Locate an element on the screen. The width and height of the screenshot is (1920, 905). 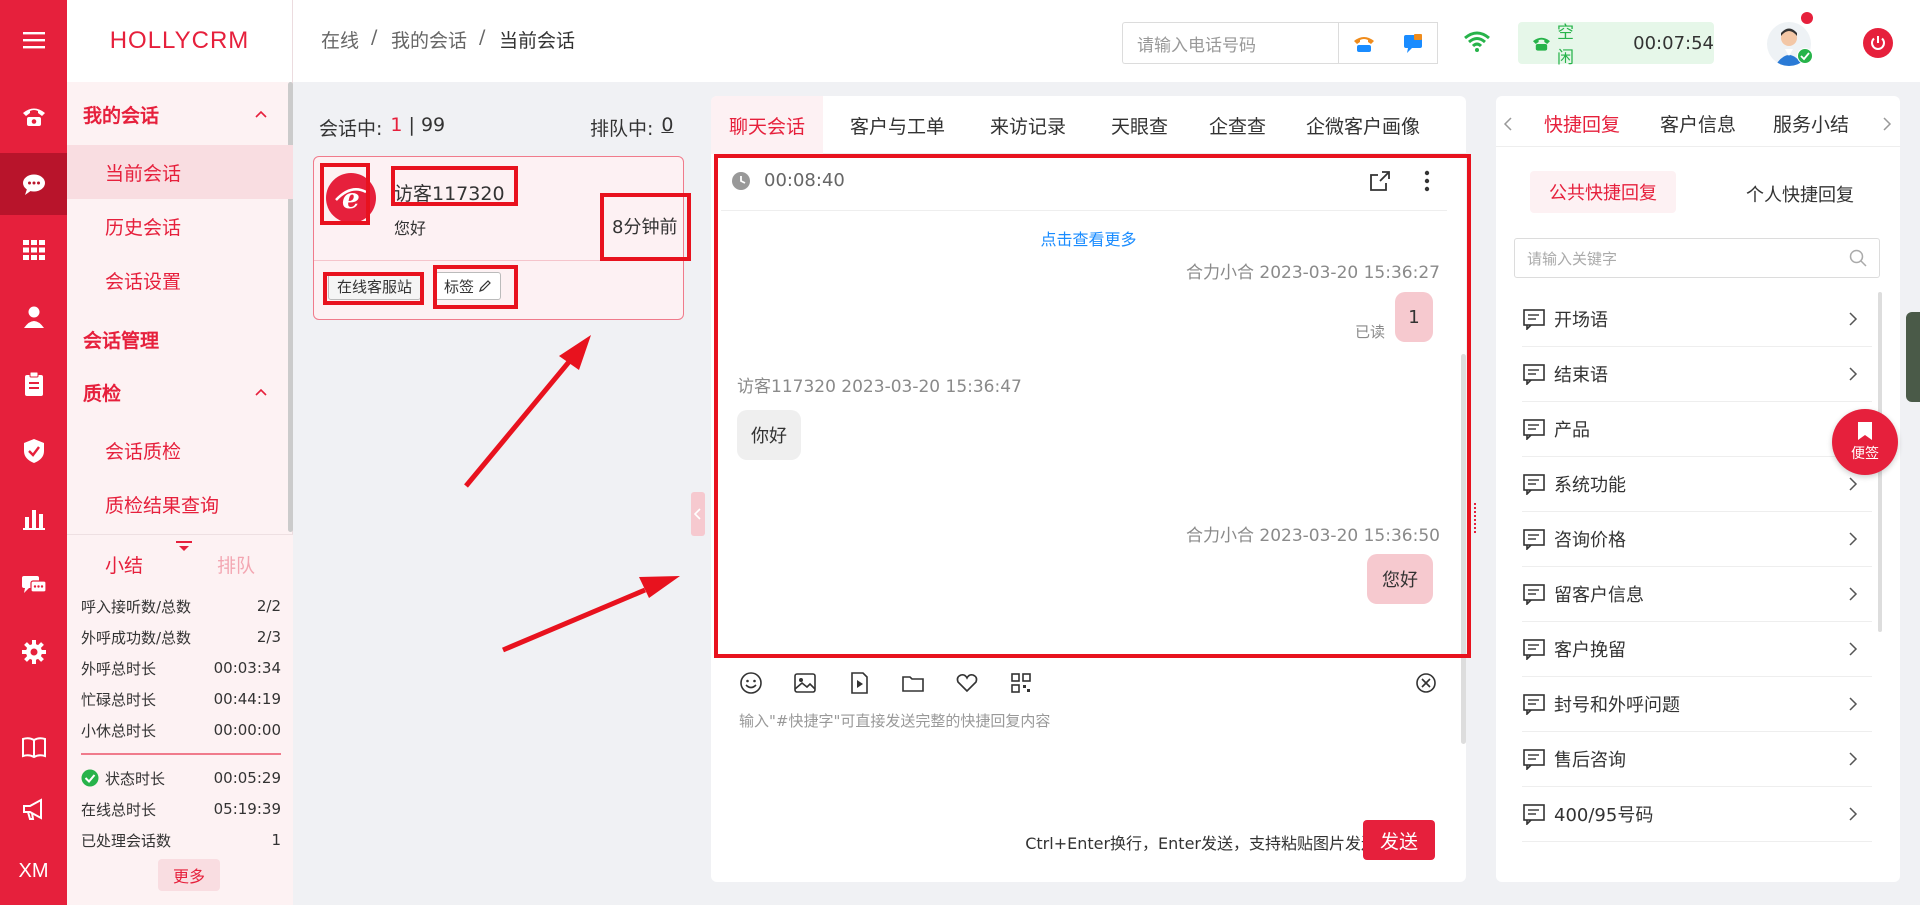
annotation-arrows is located at coordinates (572, 494).